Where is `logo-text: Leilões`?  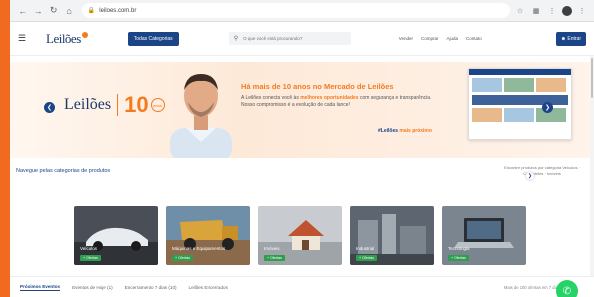 logo-text: Leilões is located at coordinates (63, 38).